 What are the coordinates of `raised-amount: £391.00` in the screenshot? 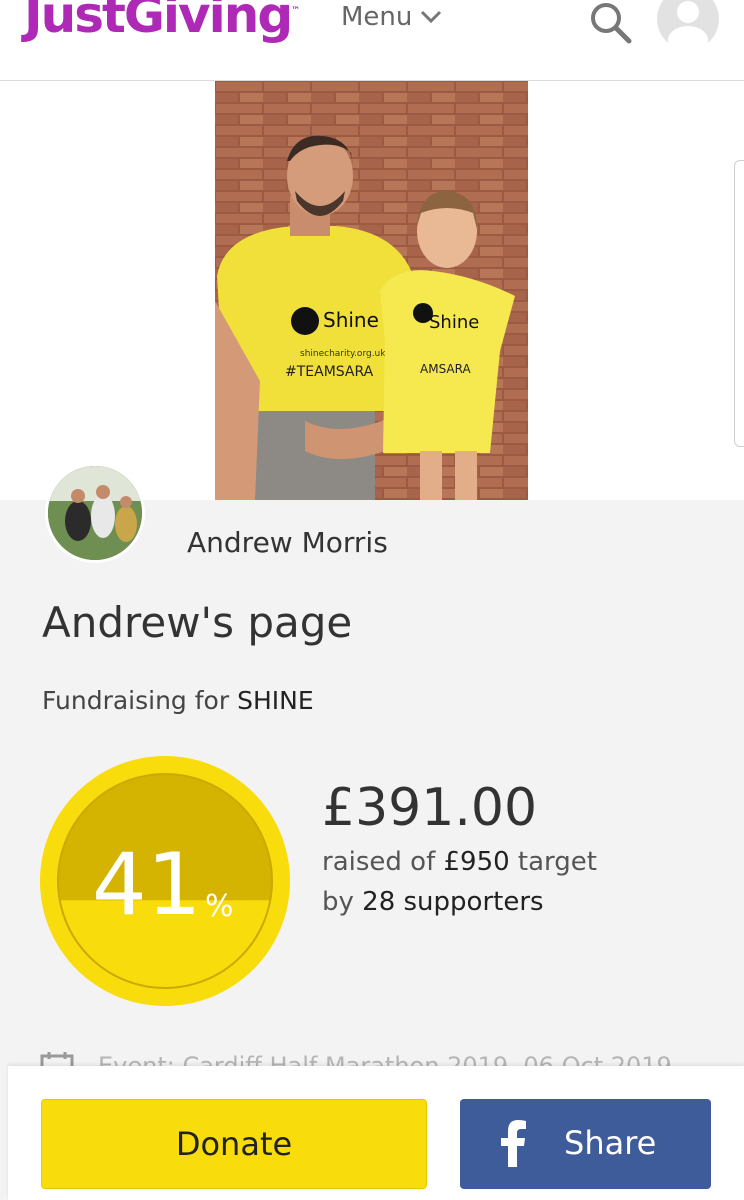 It's located at (430, 808).